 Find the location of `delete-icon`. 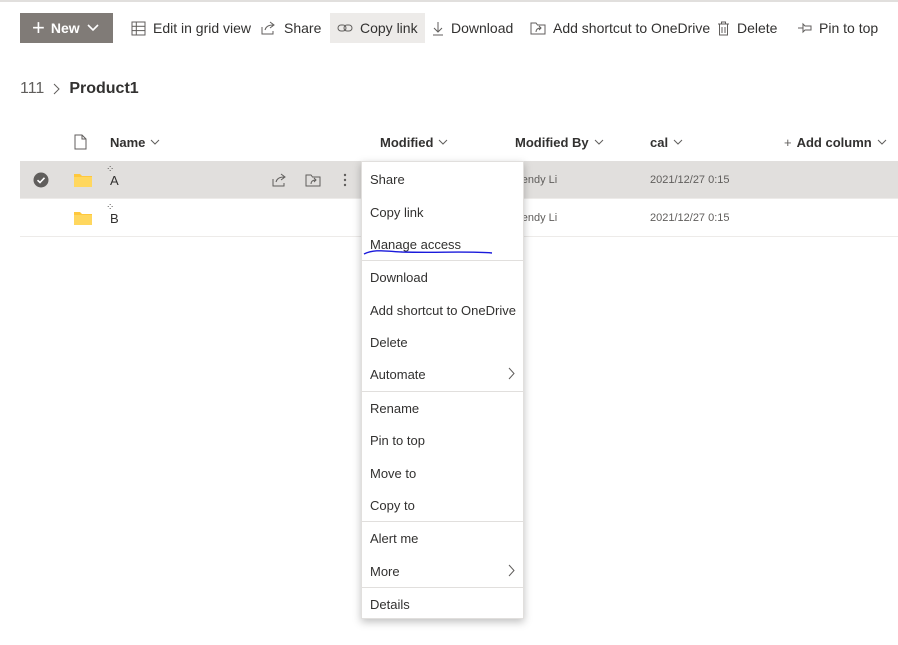

delete-icon is located at coordinates (723, 28).